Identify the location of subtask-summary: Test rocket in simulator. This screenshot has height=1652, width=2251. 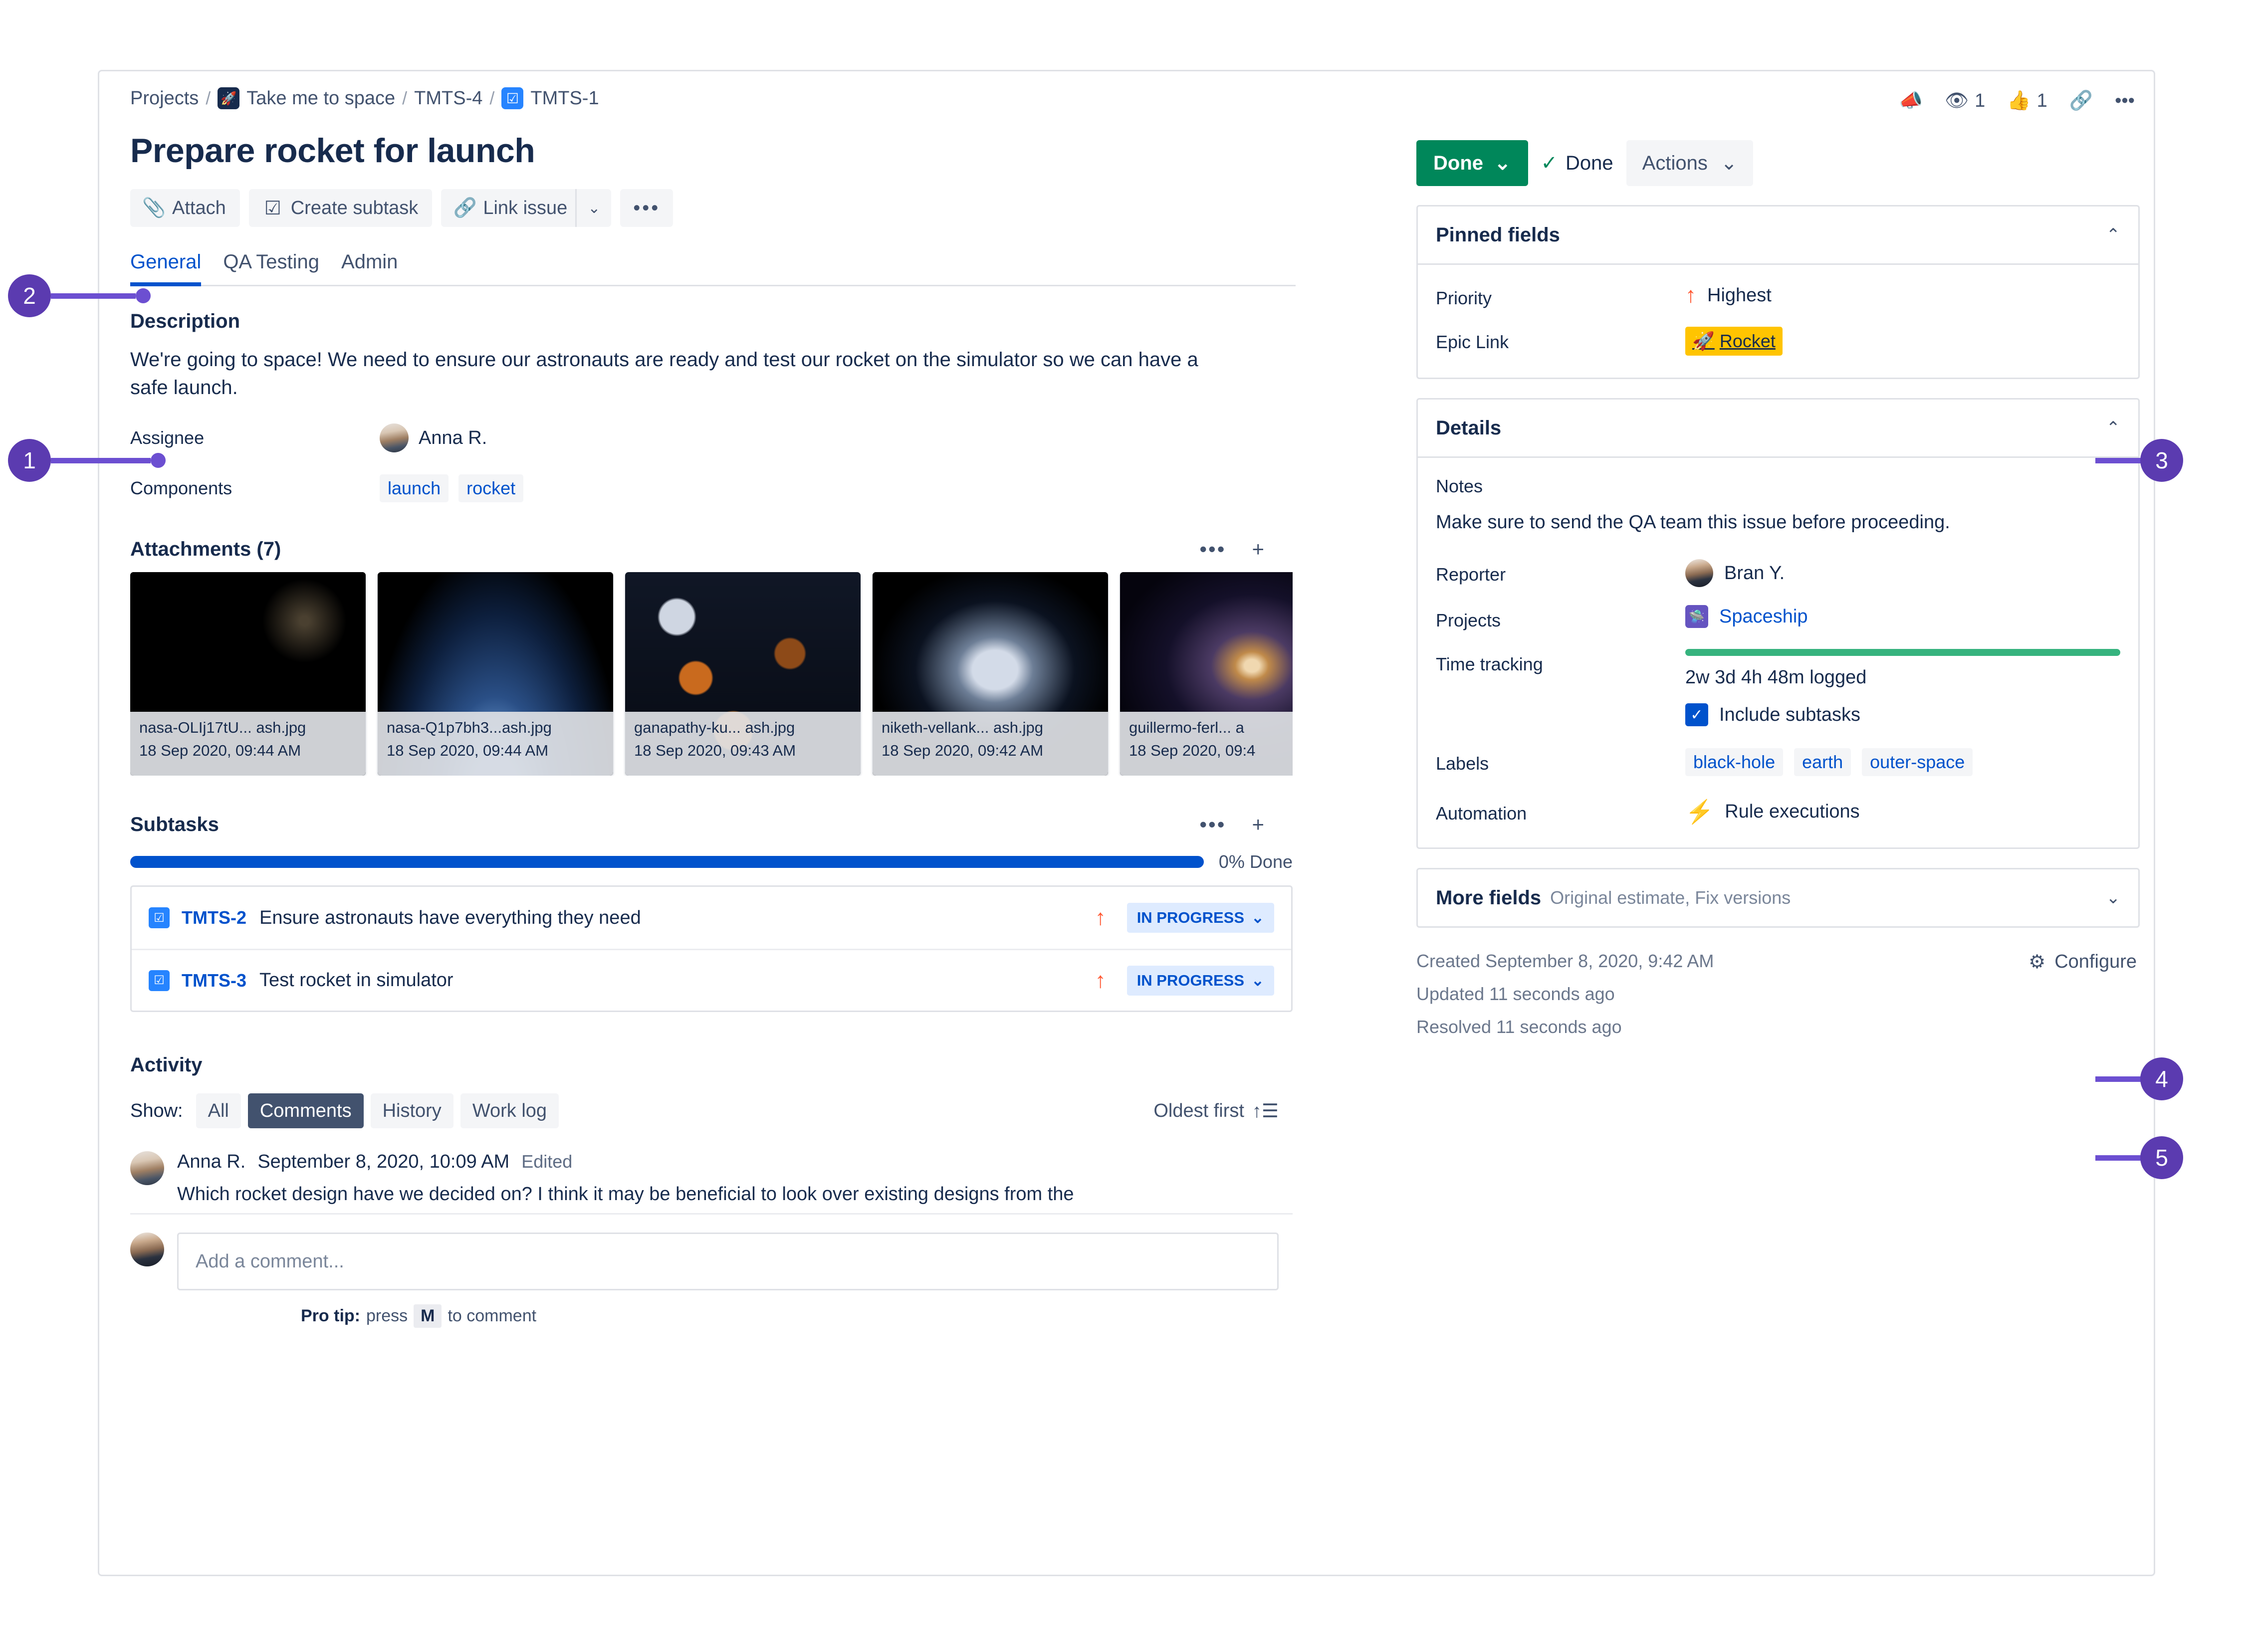
(677, 980).